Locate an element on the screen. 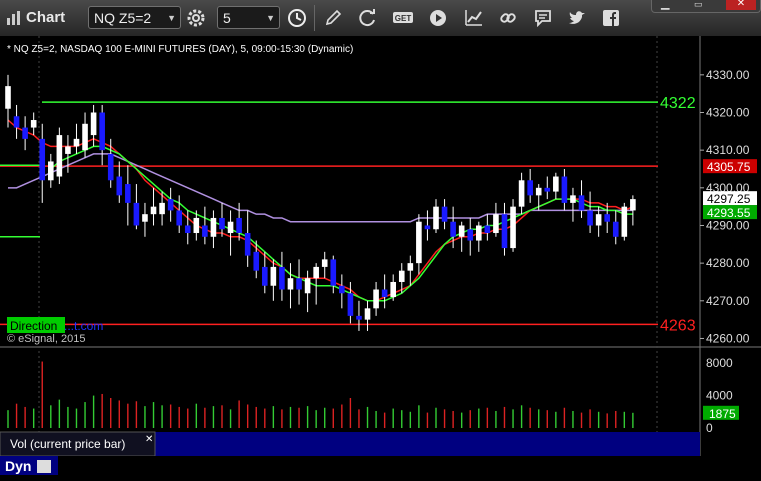 This screenshot has width=761, height=481. price-tick-label: 4330.00 is located at coordinates (728, 75).